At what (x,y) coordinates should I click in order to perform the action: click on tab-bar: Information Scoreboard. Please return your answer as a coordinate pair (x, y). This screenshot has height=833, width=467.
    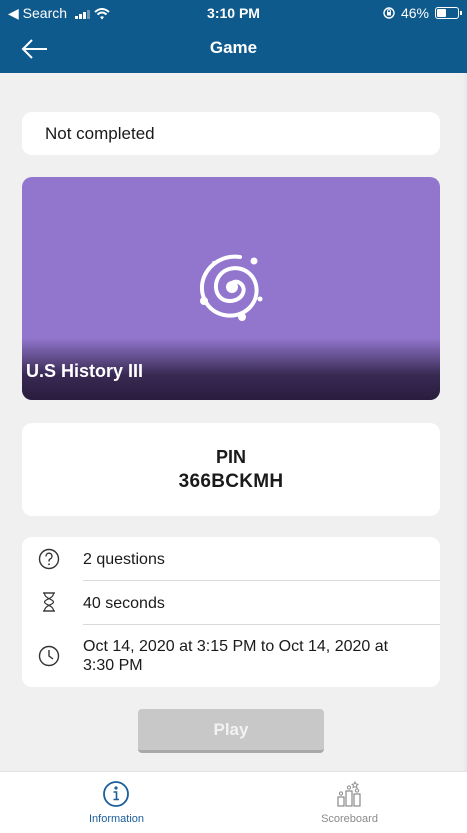
    Looking at the image, I should click on (233, 802).